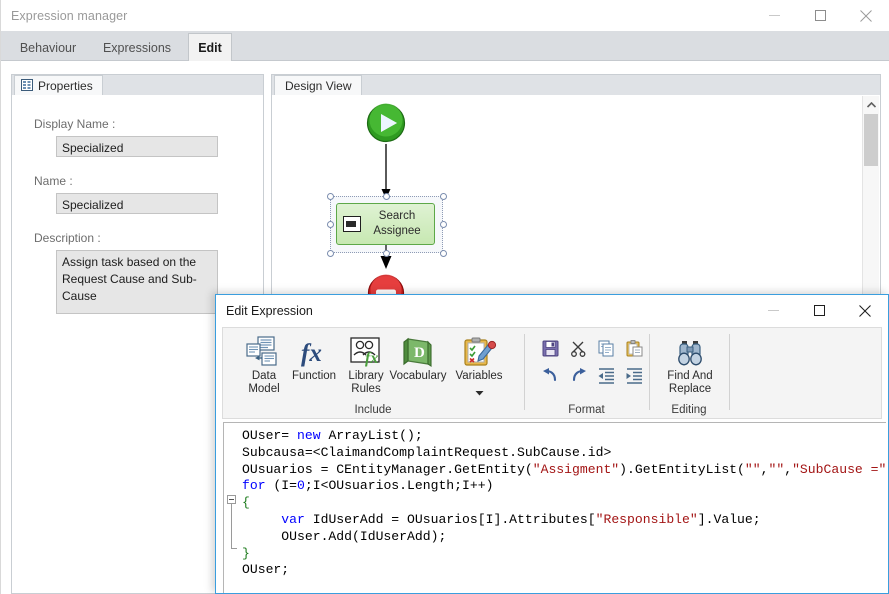 The image size is (889, 594). I want to click on fold-guide-line, so click(231, 526).